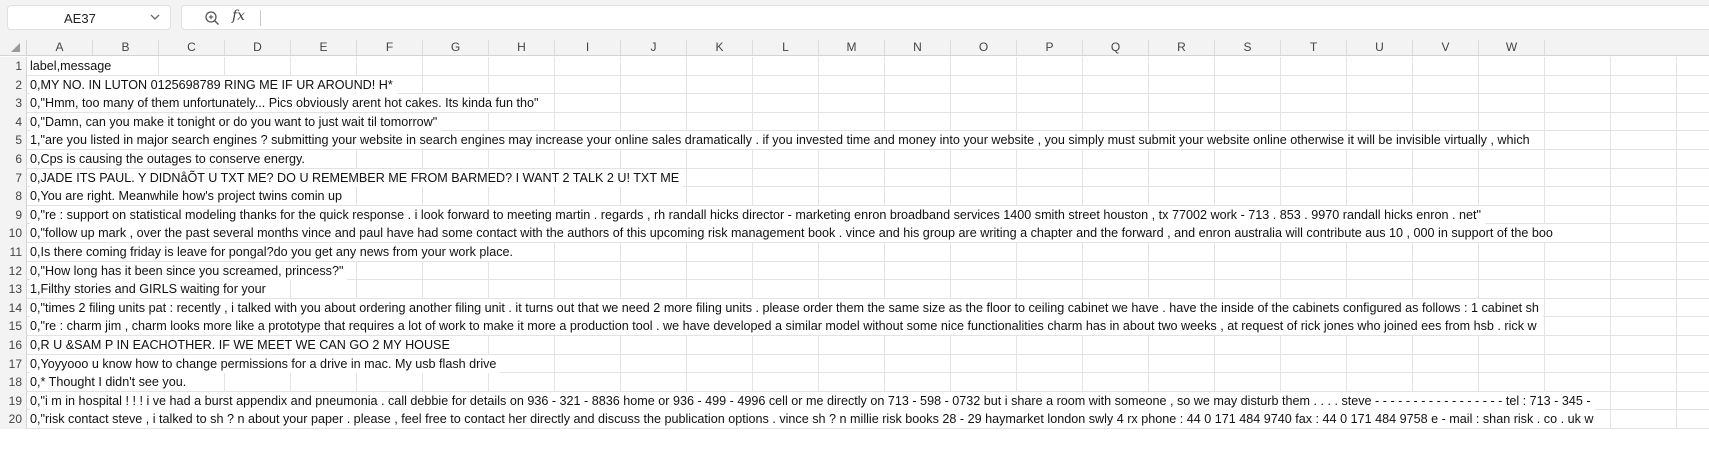  I want to click on cell-a-value: label,message, so click(73, 66).